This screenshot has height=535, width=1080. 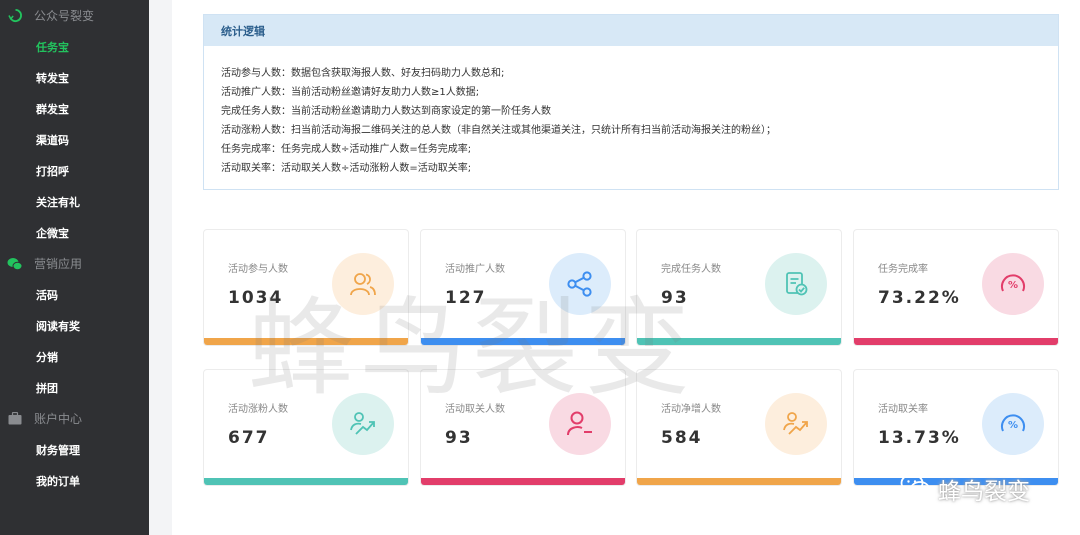 I want to click on stat-value: 677, so click(x=249, y=438).